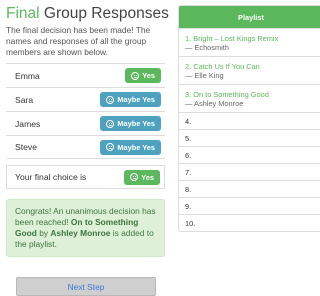 This screenshot has width=320, height=296. What do you see at coordinates (28, 123) in the screenshot?
I see `member-name: James` at bounding box center [28, 123].